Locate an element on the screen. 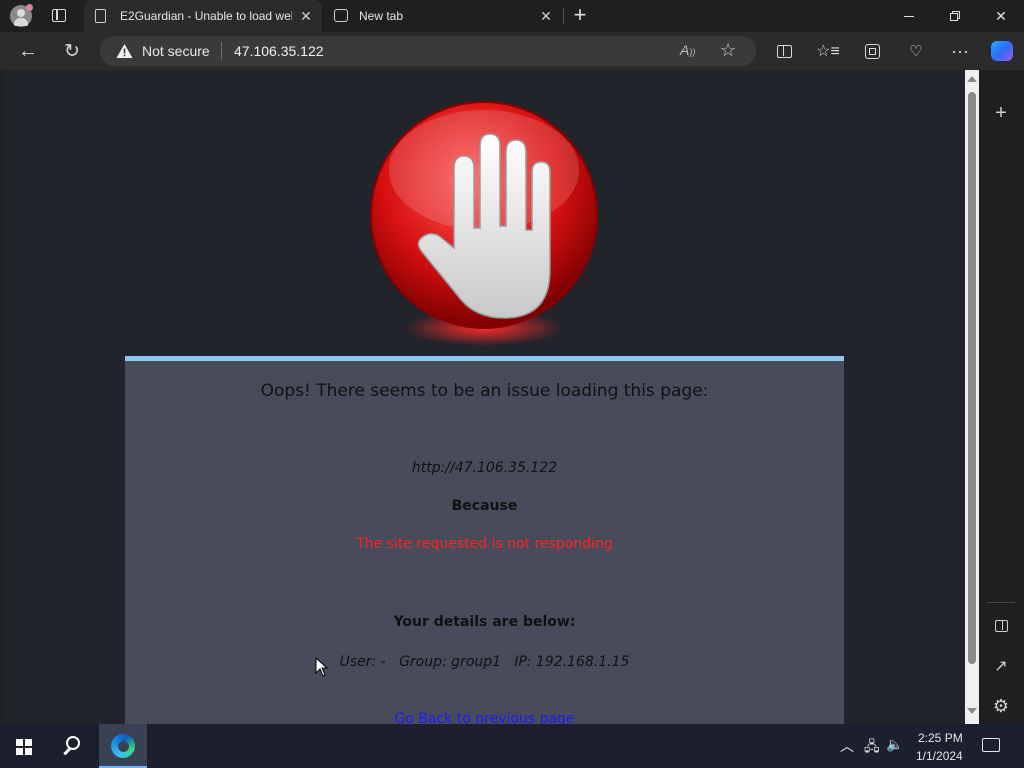  windows-taskbar: ︿ 🖧 🔈 2:25 PM 1/1/2024 is located at coordinates (512, 746).